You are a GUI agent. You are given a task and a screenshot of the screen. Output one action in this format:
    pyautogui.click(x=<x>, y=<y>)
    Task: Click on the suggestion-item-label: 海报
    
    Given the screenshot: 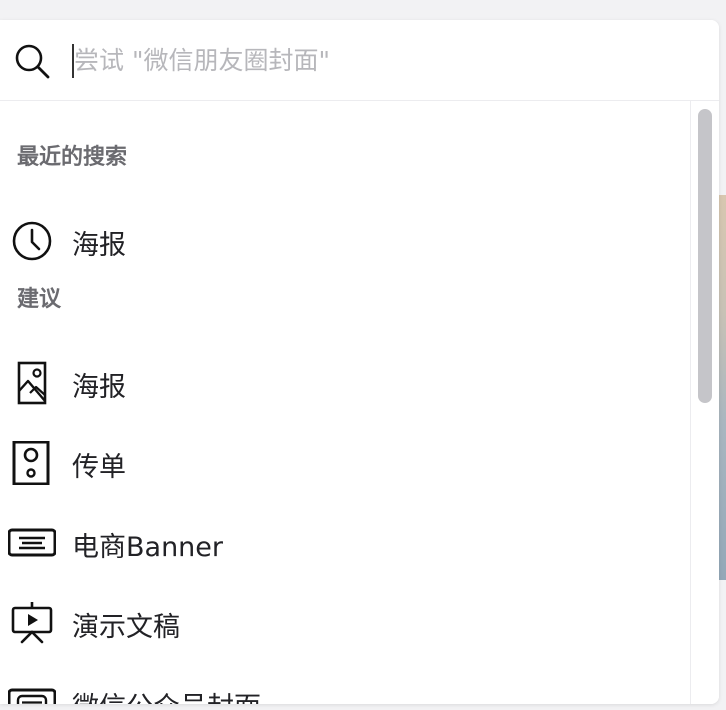 What is the action you would take?
    pyautogui.click(x=99, y=387)
    